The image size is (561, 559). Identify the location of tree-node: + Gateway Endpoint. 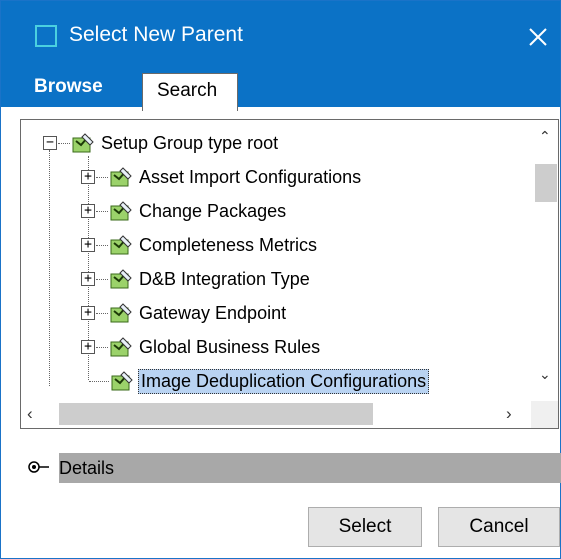
(184, 313).